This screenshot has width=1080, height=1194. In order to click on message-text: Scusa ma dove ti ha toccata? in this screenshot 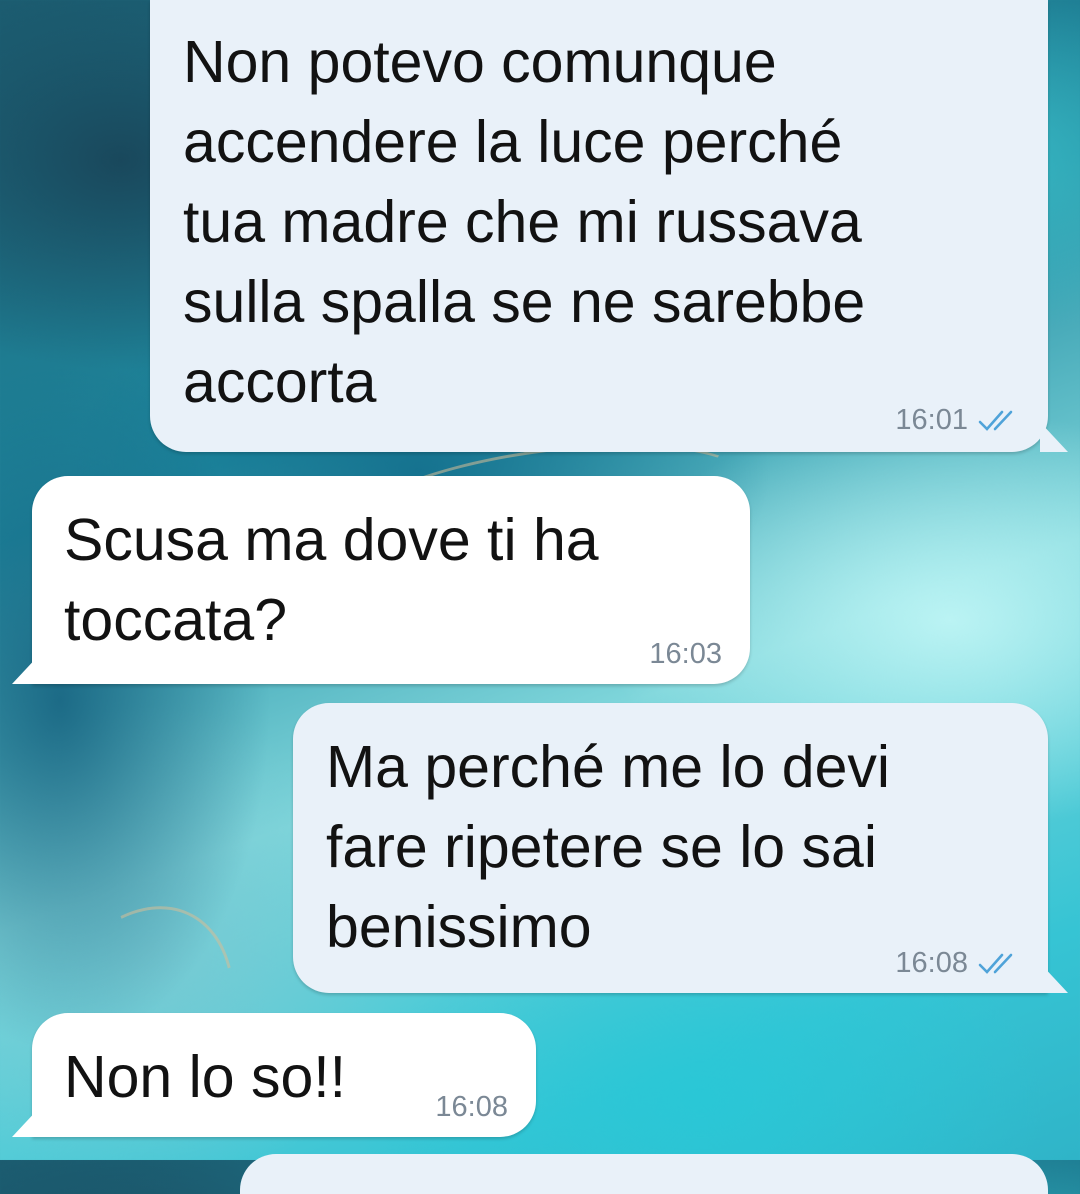, I will do `click(331, 580)`.